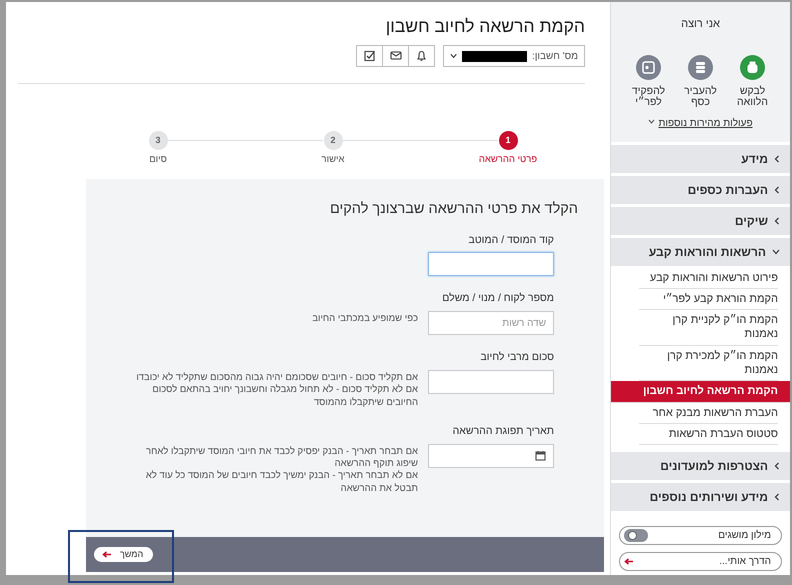  I want to click on step-number: 2, so click(333, 140).